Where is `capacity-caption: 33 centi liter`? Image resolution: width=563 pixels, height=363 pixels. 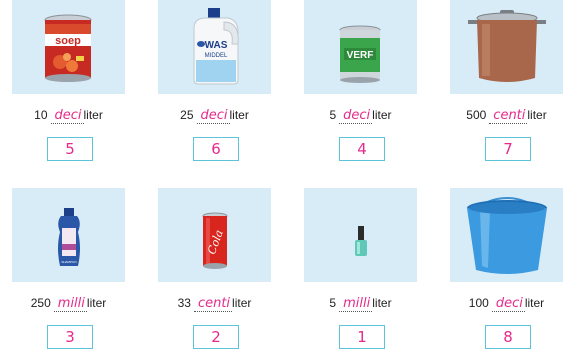
capacity-caption: 33 centi liter is located at coordinates (214, 303).